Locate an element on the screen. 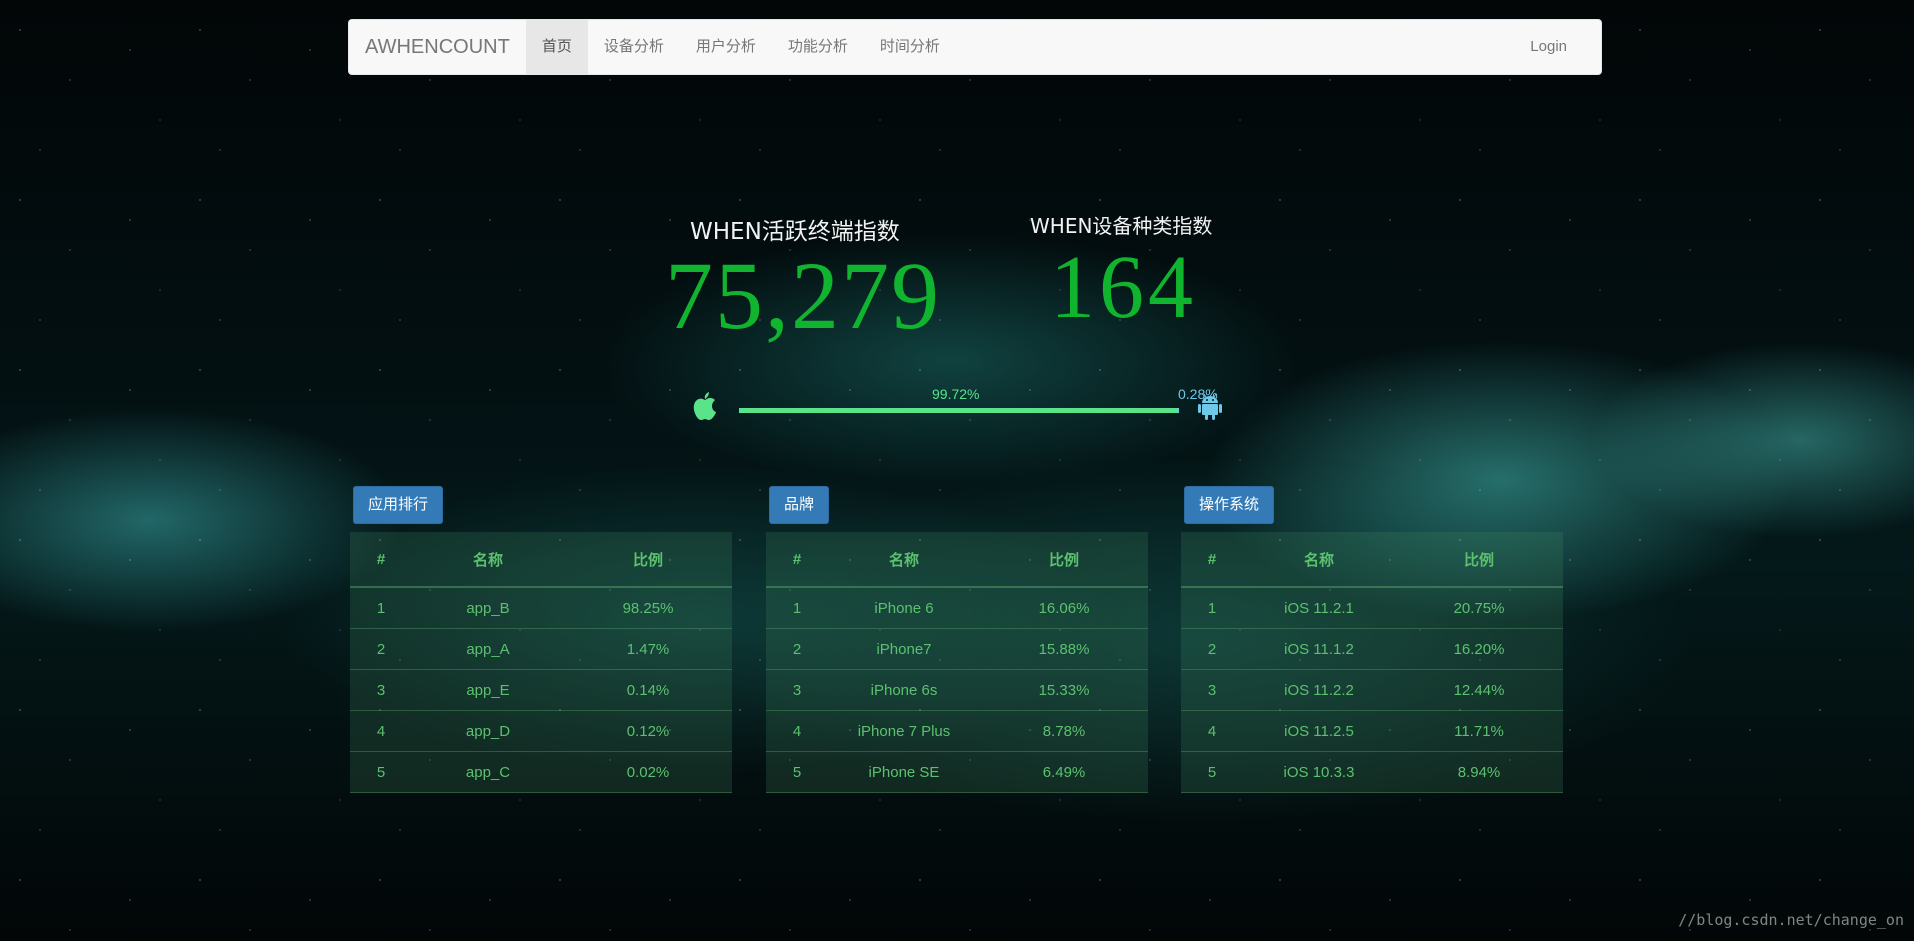 The height and width of the screenshot is (941, 1914). table-row: 1 iPhone 6 16.06% is located at coordinates (957, 608).